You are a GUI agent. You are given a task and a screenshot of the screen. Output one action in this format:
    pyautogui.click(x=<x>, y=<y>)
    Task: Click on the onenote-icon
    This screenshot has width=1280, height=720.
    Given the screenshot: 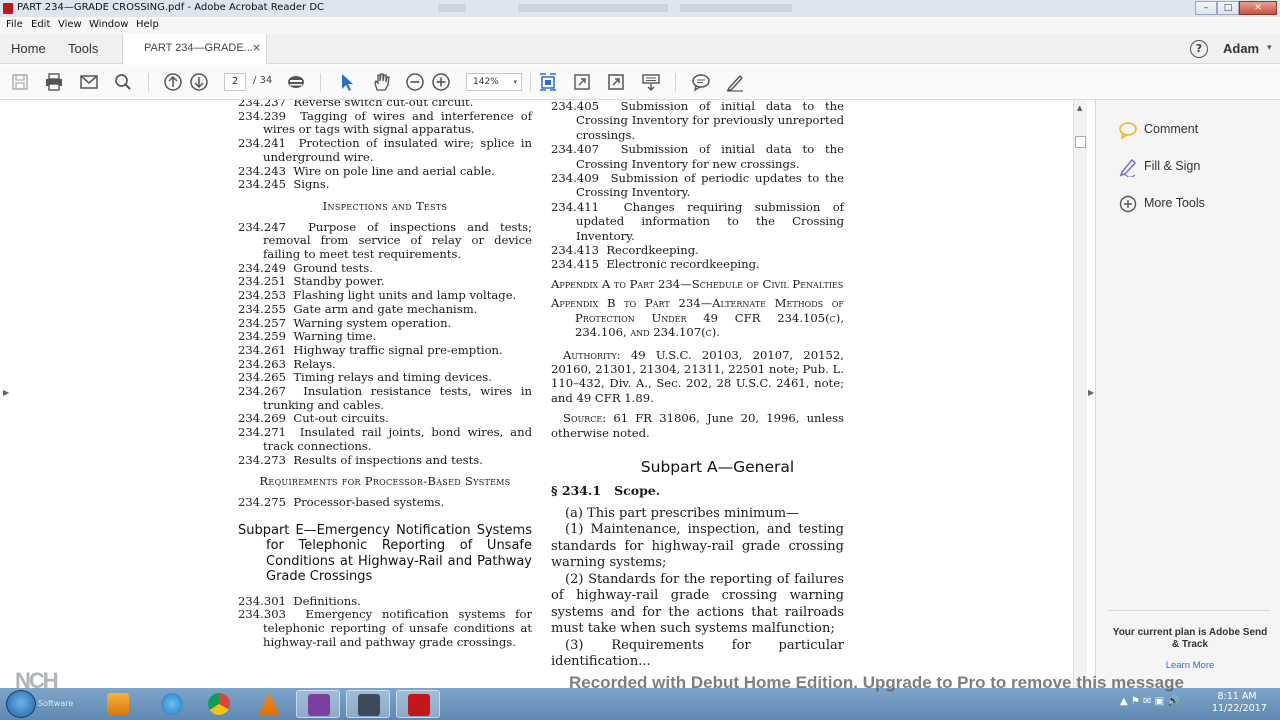 What is the action you would take?
    pyautogui.click(x=319, y=705)
    